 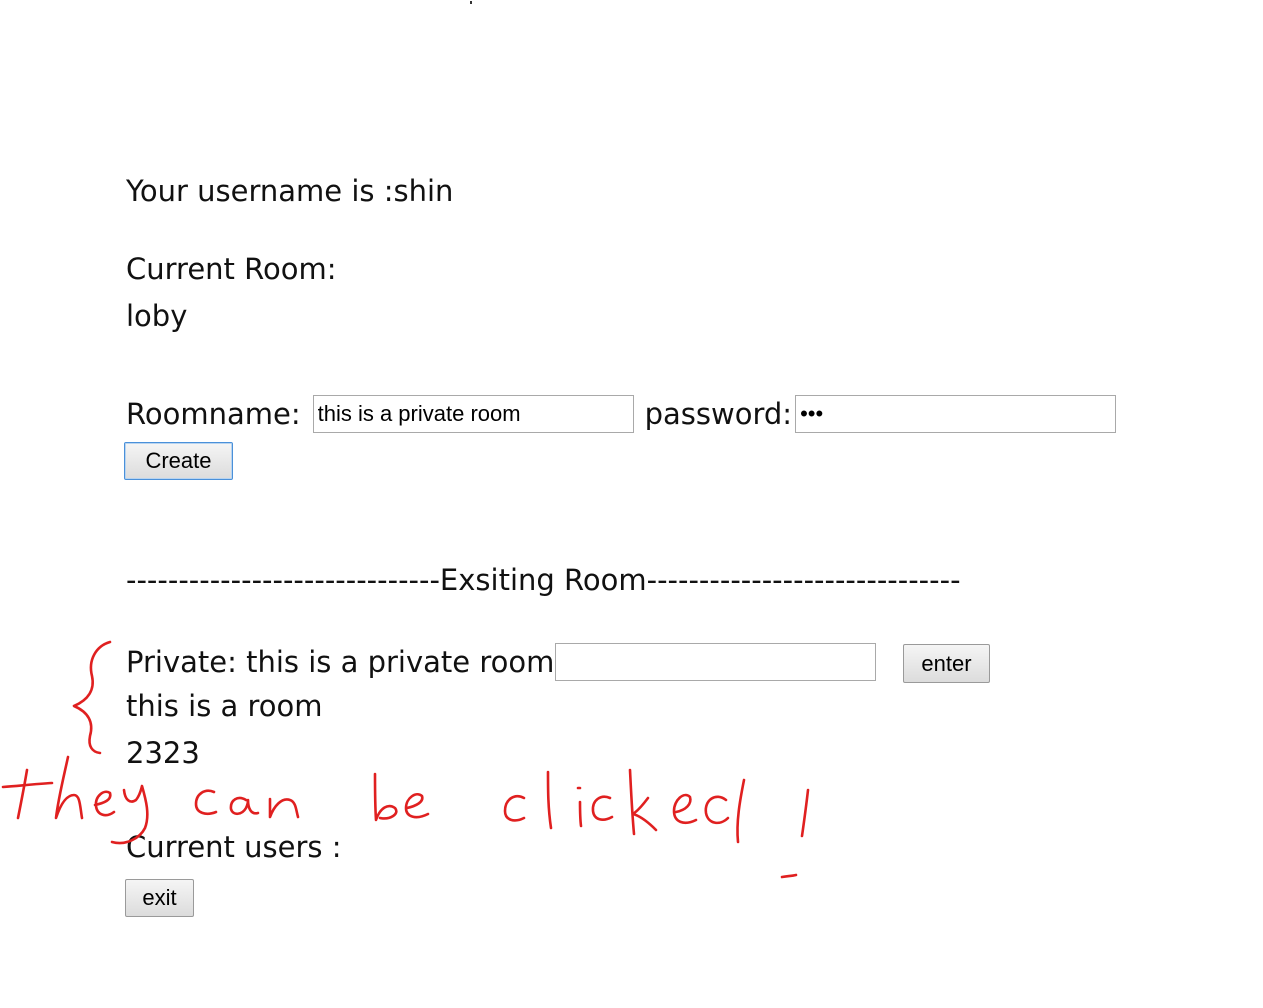 I want to click on username-display: Your username is :shin, so click(x=290, y=191).